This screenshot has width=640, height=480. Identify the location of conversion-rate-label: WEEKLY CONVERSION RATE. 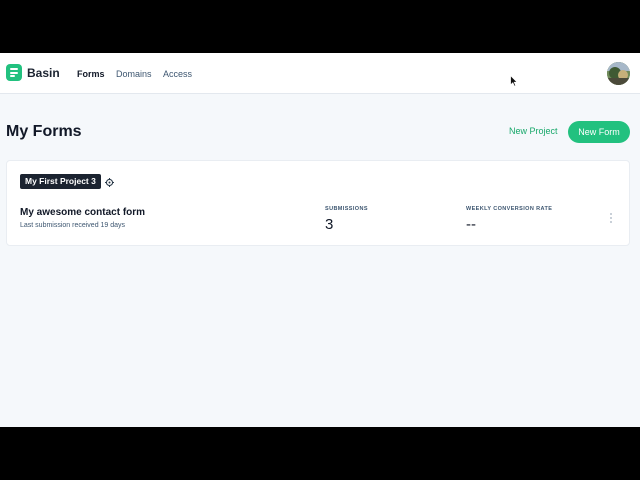
(509, 209).